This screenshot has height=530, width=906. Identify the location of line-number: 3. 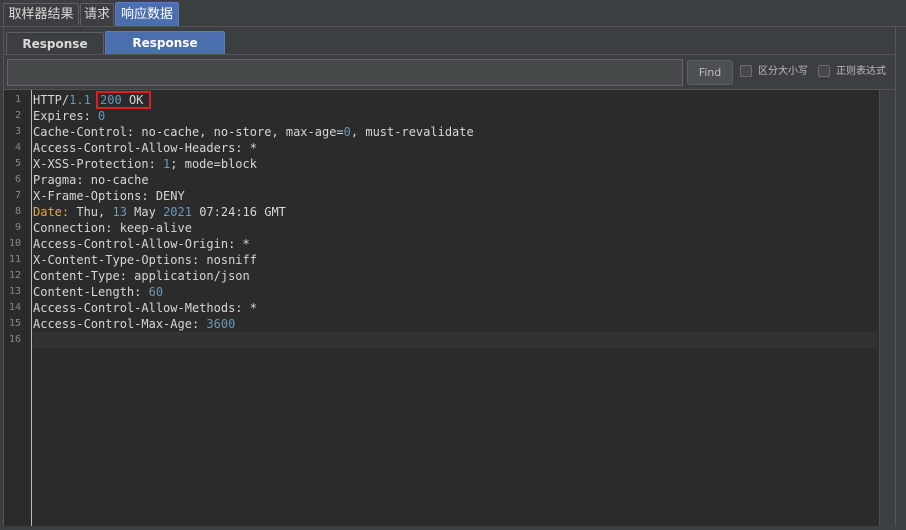
(17, 131).